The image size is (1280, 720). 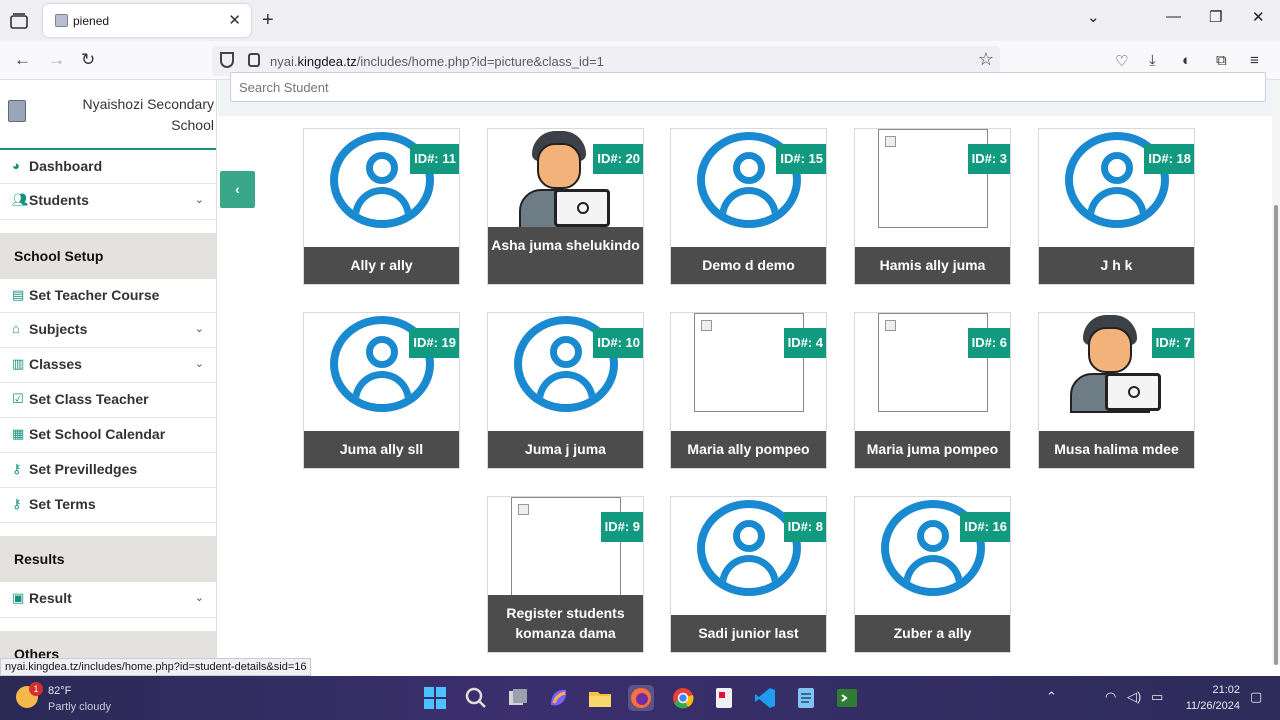 What do you see at coordinates (17, 111) in the screenshot?
I see `school-logo-icon` at bounding box center [17, 111].